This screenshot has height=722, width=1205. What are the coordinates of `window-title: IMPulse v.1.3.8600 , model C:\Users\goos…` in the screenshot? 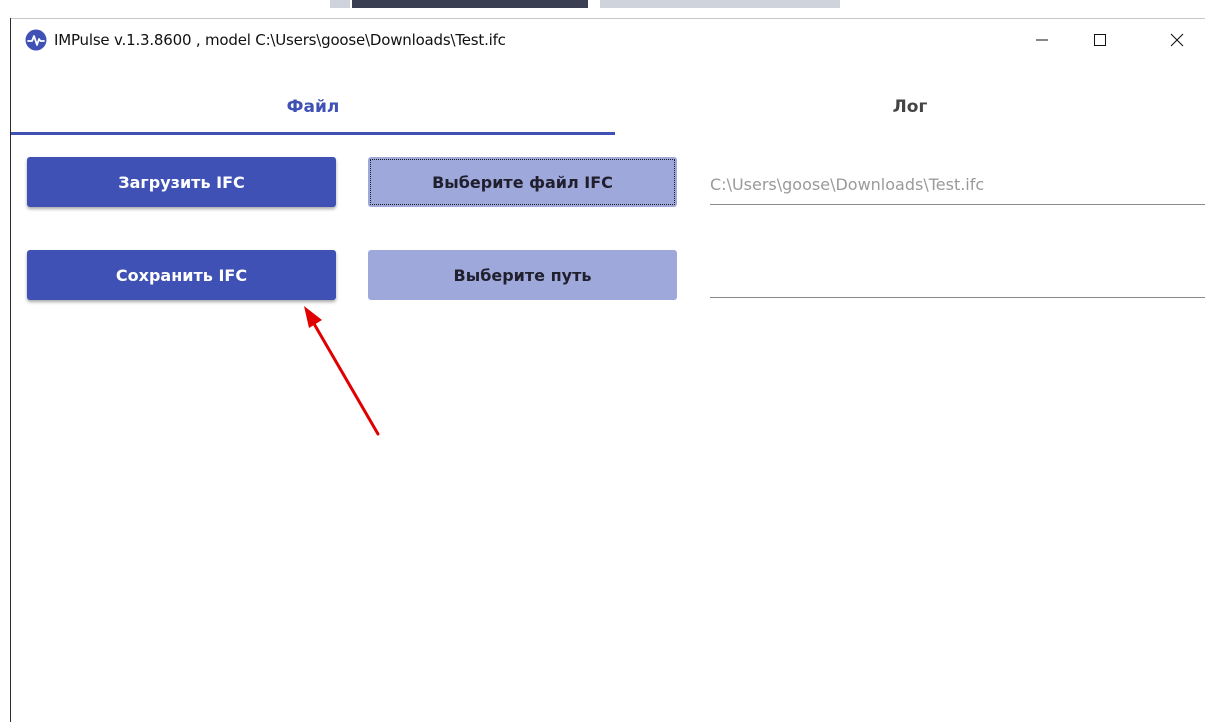 It's located at (280, 40).